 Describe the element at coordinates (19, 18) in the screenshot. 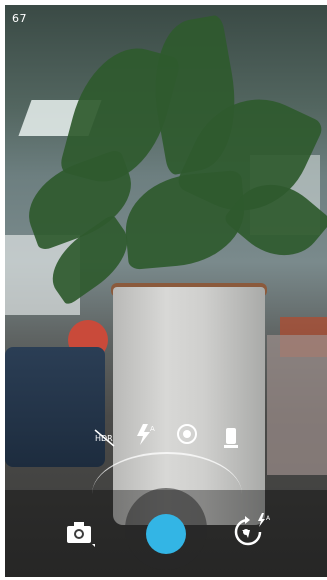

I see `remaining-shots-counter: 67` at that location.